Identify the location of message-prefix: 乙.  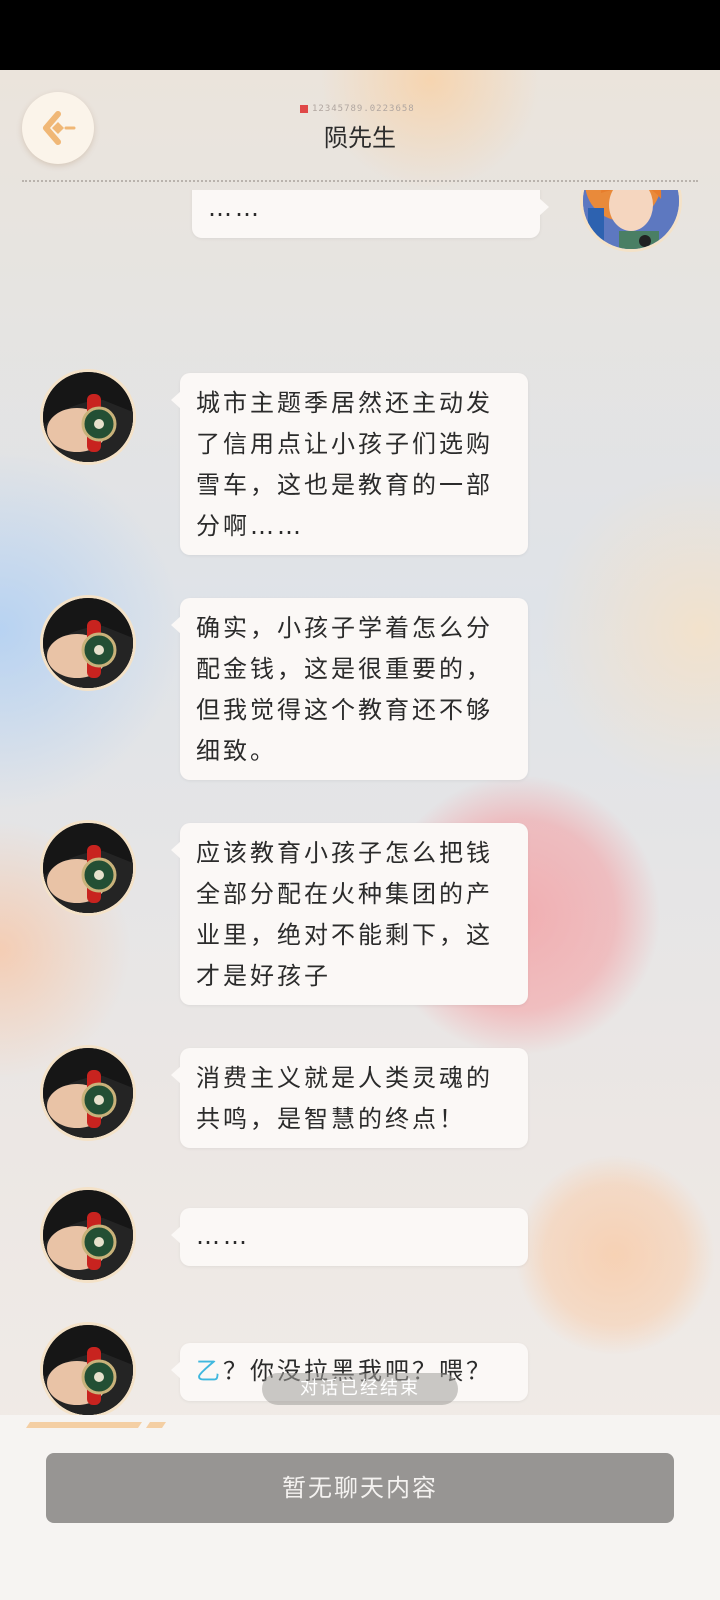
(209, 1371).